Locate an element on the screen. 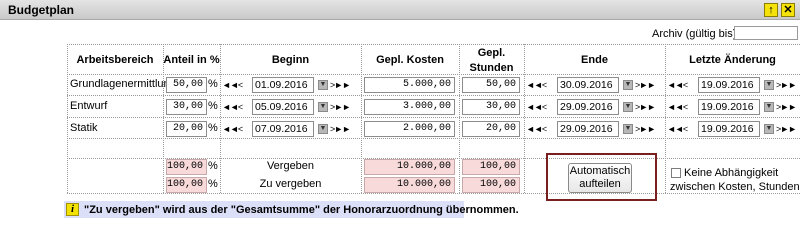  beginn-date-input: 01.09.2016 is located at coordinates (283, 85).